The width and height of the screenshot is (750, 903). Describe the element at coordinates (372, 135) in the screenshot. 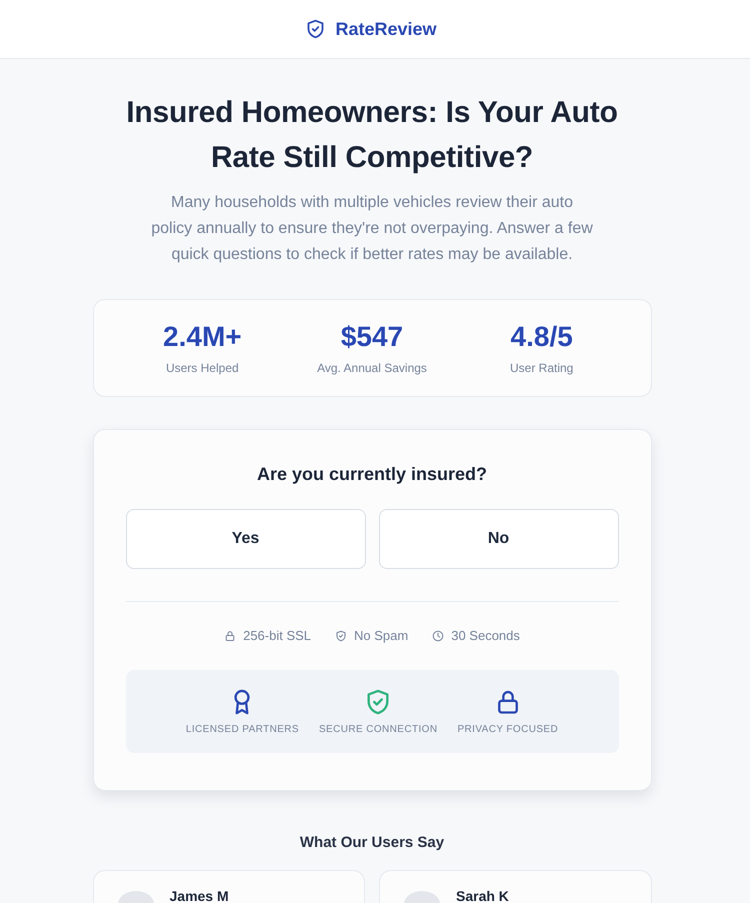

I see `page-title: Insured Homeowners: Is Your Auto Rate Still Competitive?` at that location.